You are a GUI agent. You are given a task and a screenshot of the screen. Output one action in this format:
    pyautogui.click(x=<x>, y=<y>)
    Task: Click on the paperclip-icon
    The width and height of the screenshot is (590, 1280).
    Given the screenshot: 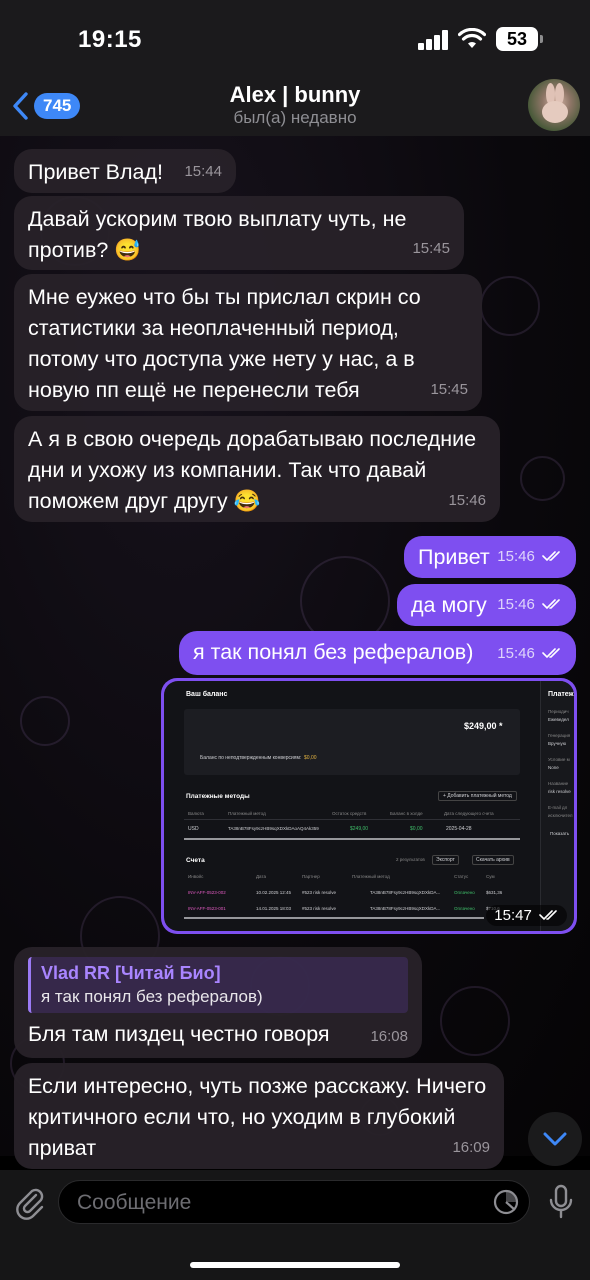 What is the action you would take?
    pyautogui.click(x=30, y=1203)
    